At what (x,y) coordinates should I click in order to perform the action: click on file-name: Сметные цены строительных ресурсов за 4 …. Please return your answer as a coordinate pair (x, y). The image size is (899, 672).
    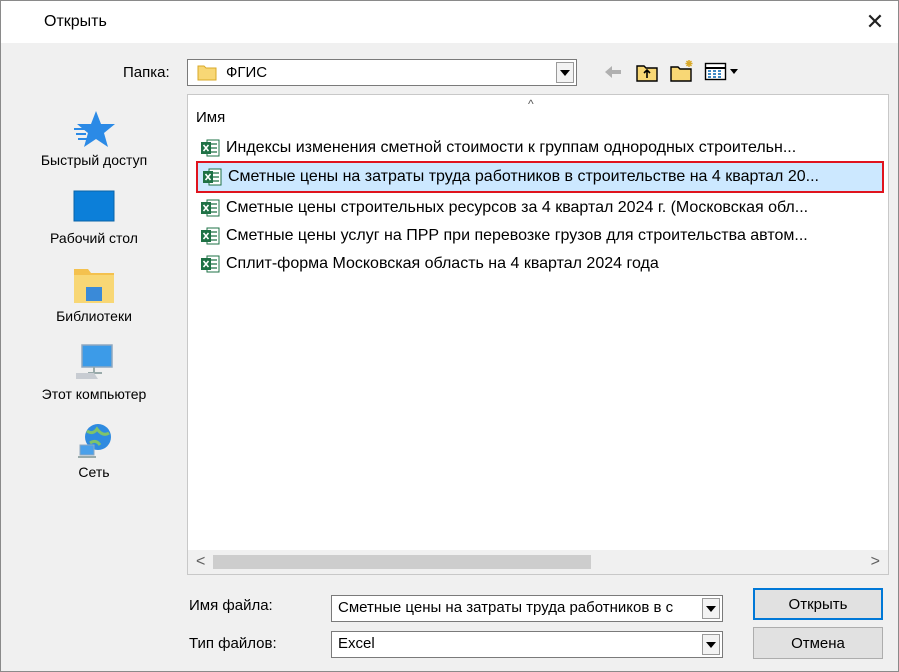
    Looking at the image, I should click on (517, 207).